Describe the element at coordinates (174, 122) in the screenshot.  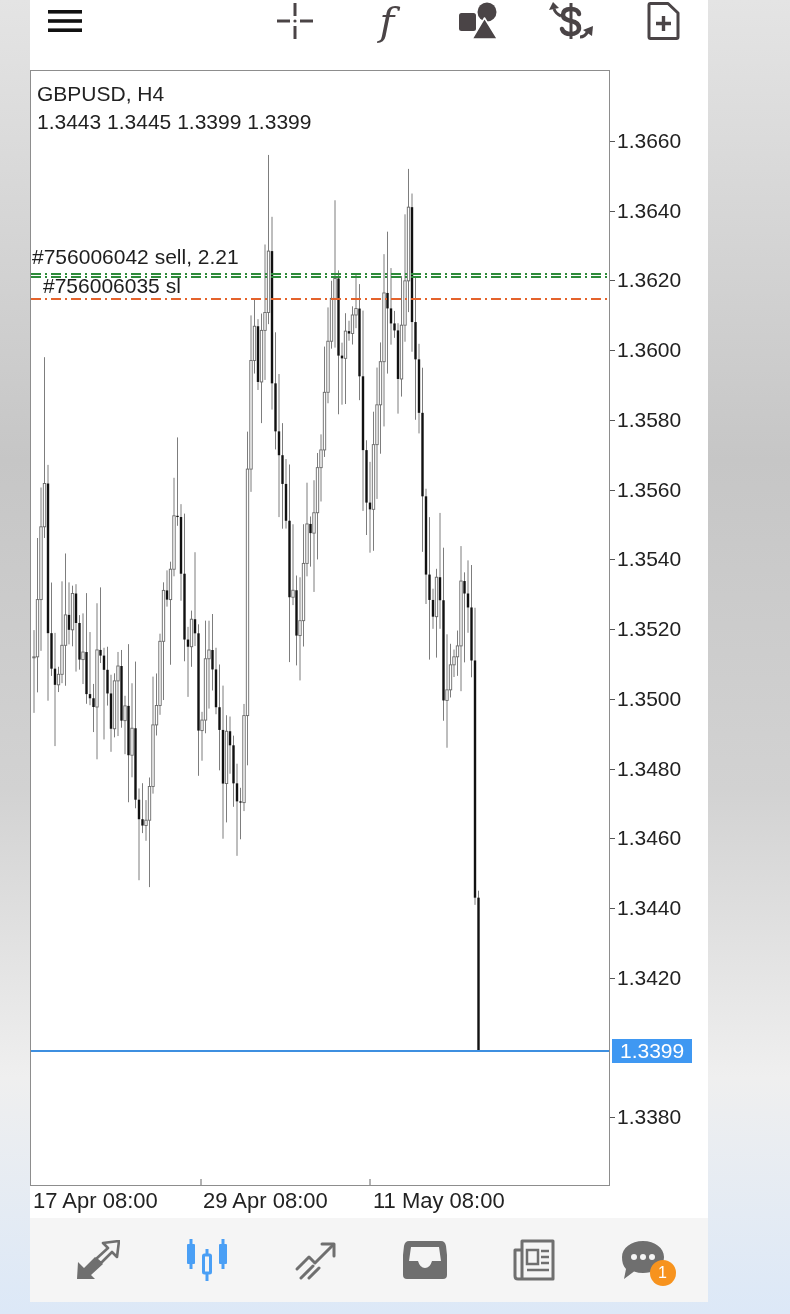
I see `ohlc-values: 1.3443 1.3445 1.3399 1.3399` at that location.